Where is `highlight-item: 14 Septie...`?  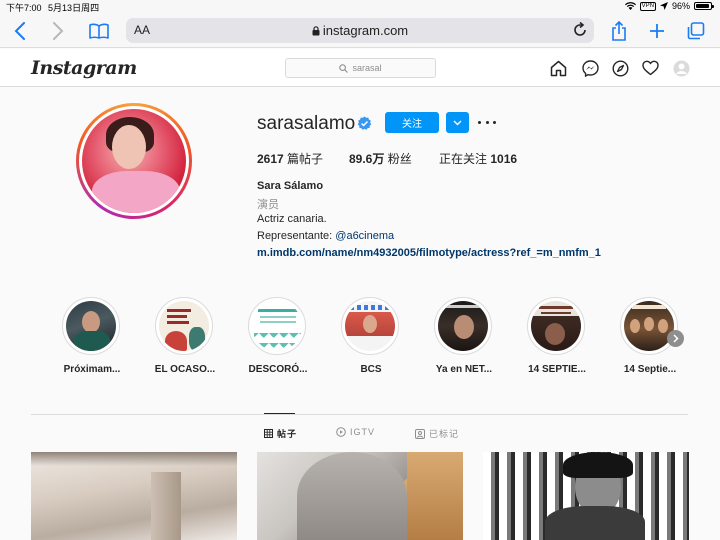
highlight-item: 14 Septie... is located at coordinates (650, 336).